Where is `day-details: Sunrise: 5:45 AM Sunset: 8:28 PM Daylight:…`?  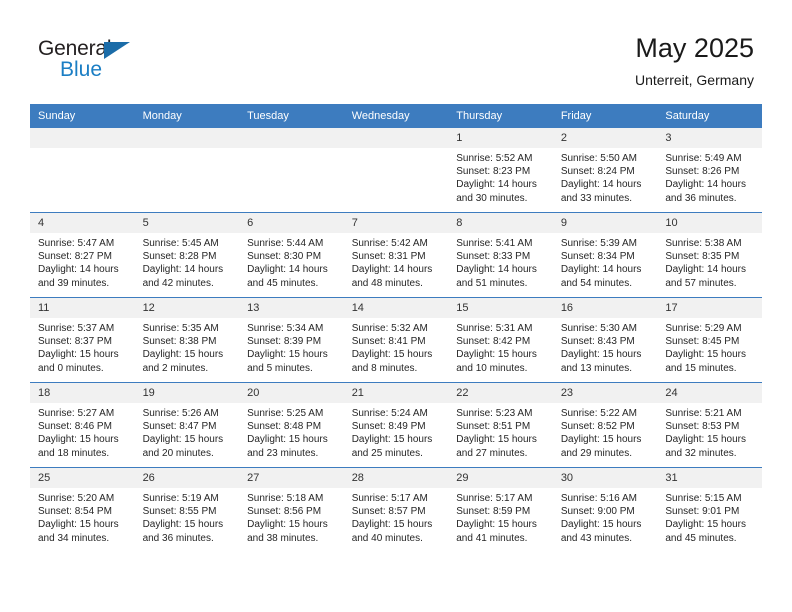
day-details: Sunrise: 5:45 AM Sunset: 8:28 PM Daylight:… is located at coordinates (187, 261).